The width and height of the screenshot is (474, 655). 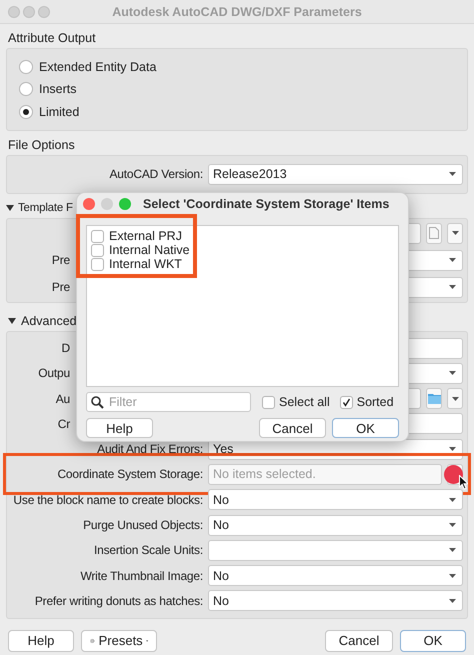 I want to click on checkbox-label: Select all, so click(x=304, y=402).